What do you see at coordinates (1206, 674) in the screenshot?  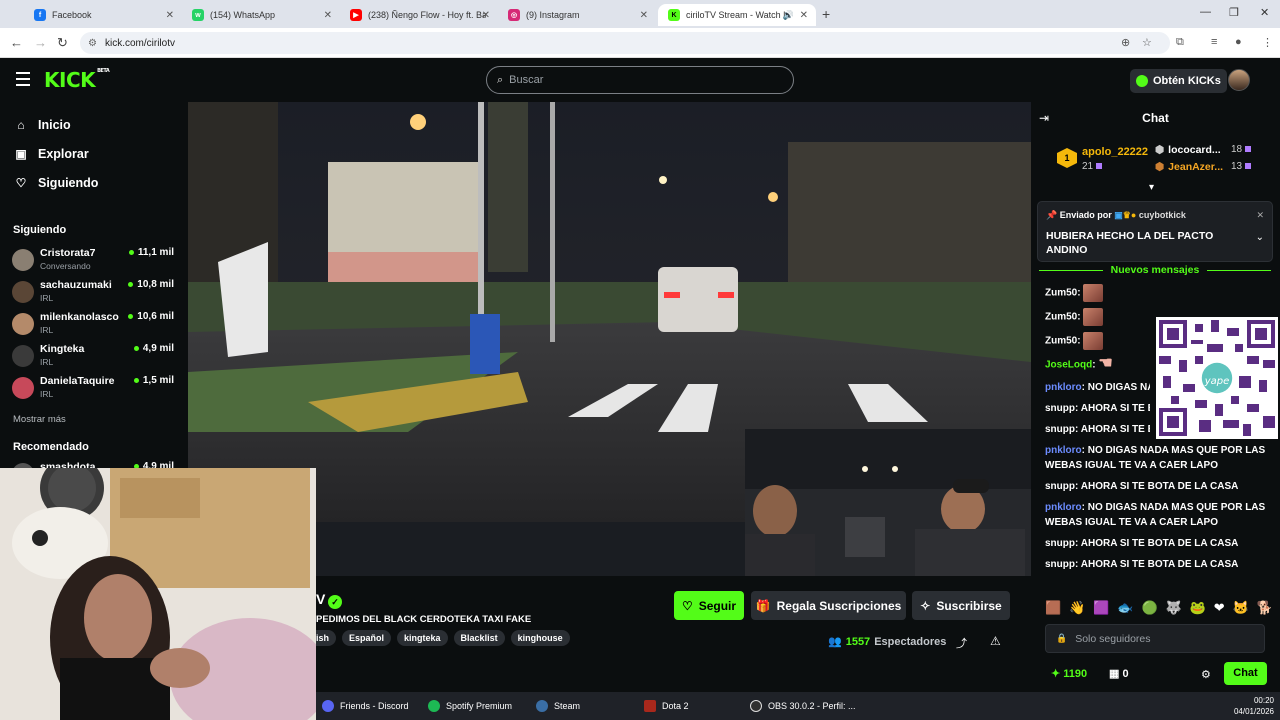 I see `chat-settings-icon: ⚙` at bounding box center [1206, 674].